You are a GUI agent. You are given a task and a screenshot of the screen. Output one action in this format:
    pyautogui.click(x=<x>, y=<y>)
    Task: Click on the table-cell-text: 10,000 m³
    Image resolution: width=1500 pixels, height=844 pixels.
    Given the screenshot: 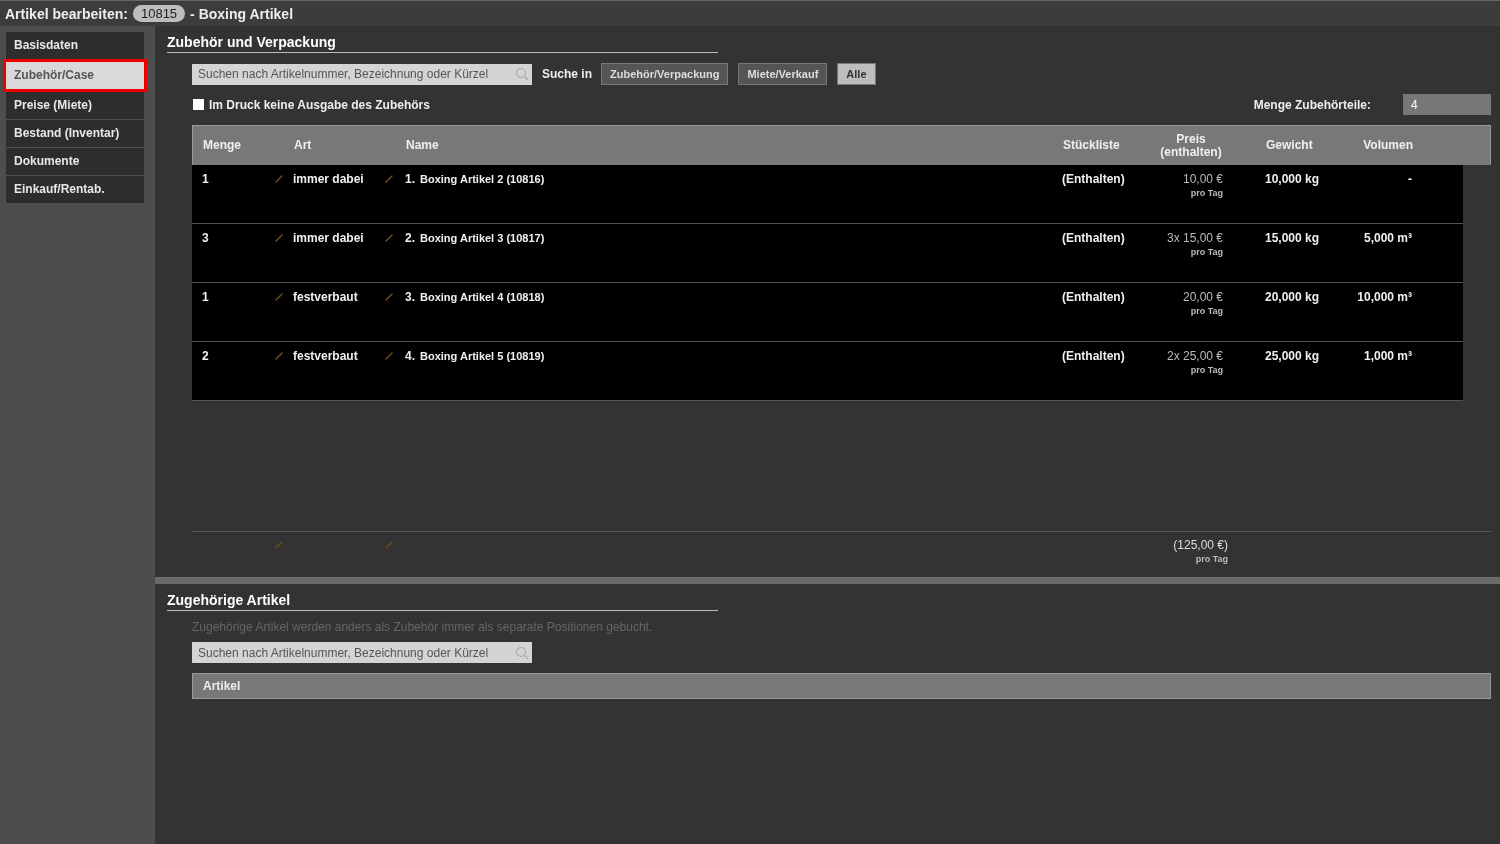 What is the action you would take?
    pyautogui.click(x=1384, y=297)
    